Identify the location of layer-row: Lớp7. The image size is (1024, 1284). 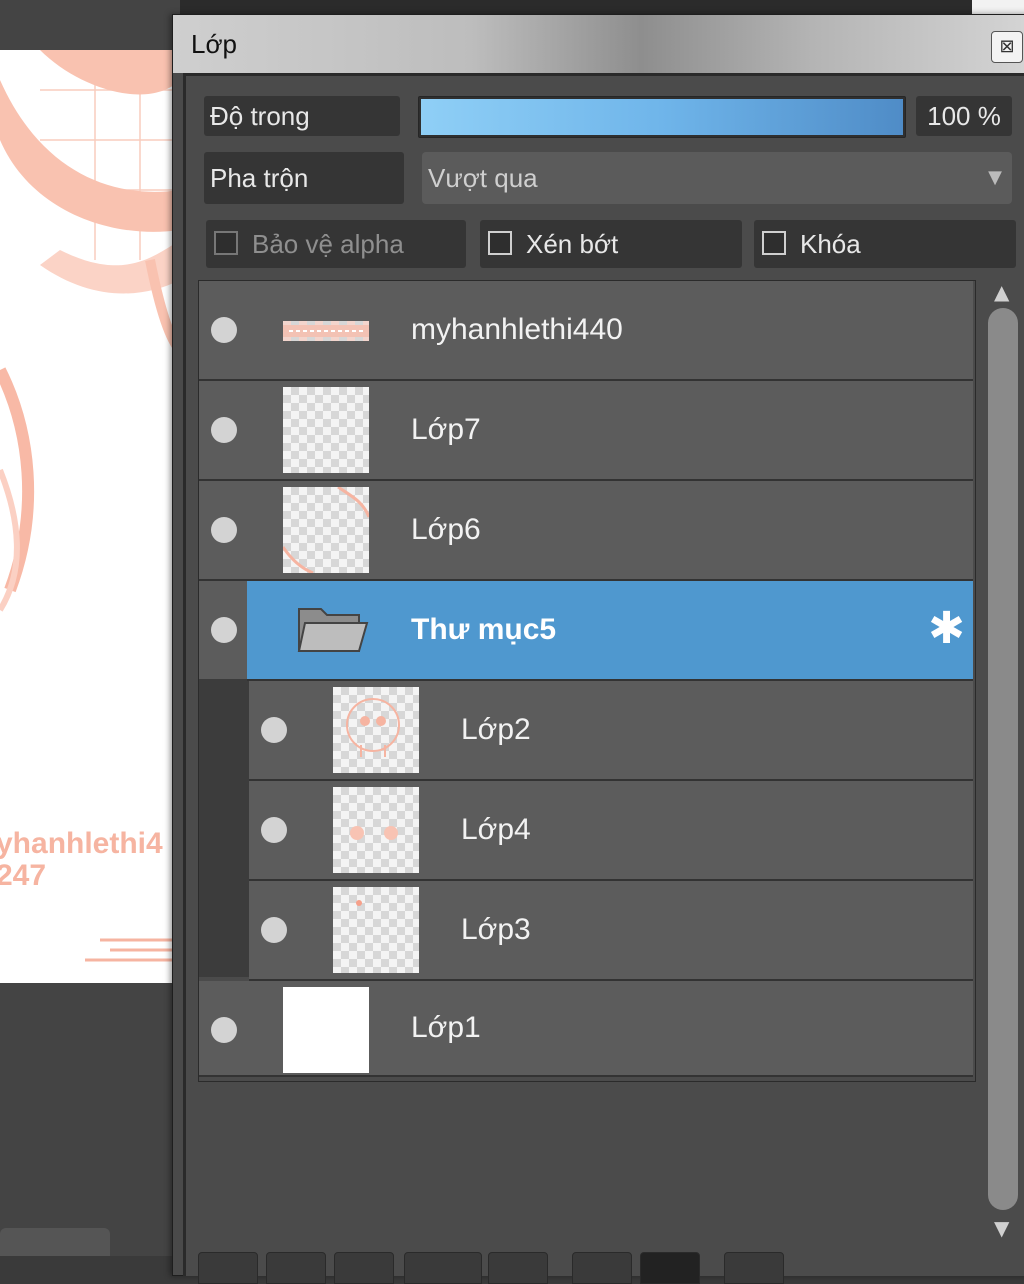
(586, 431).